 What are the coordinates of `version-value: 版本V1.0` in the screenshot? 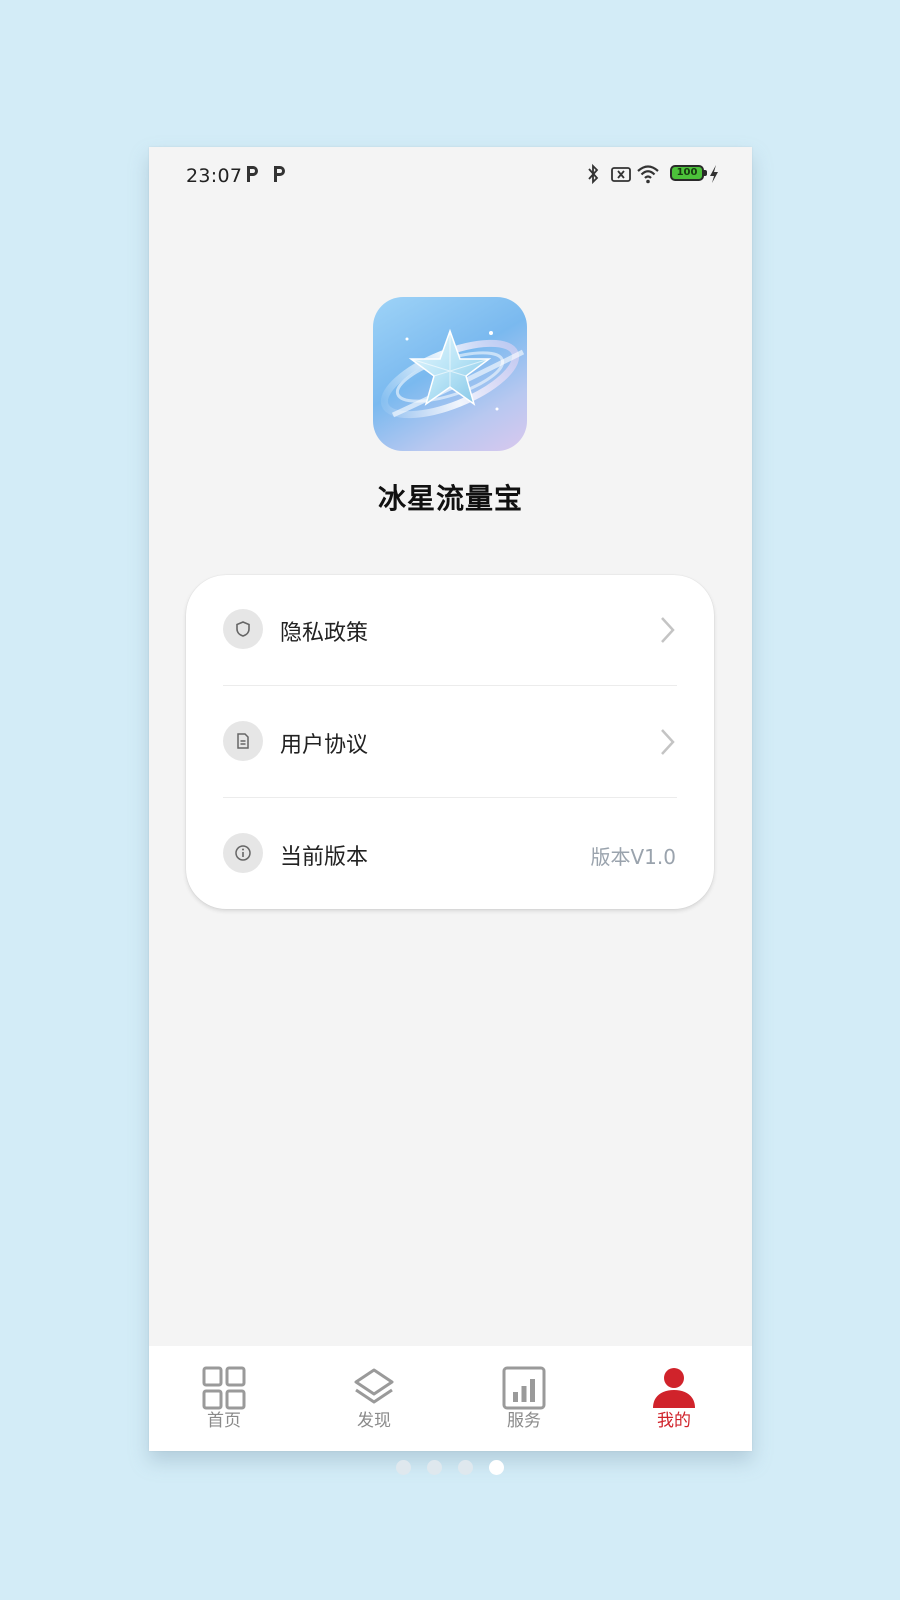 It's located at (633, 857).